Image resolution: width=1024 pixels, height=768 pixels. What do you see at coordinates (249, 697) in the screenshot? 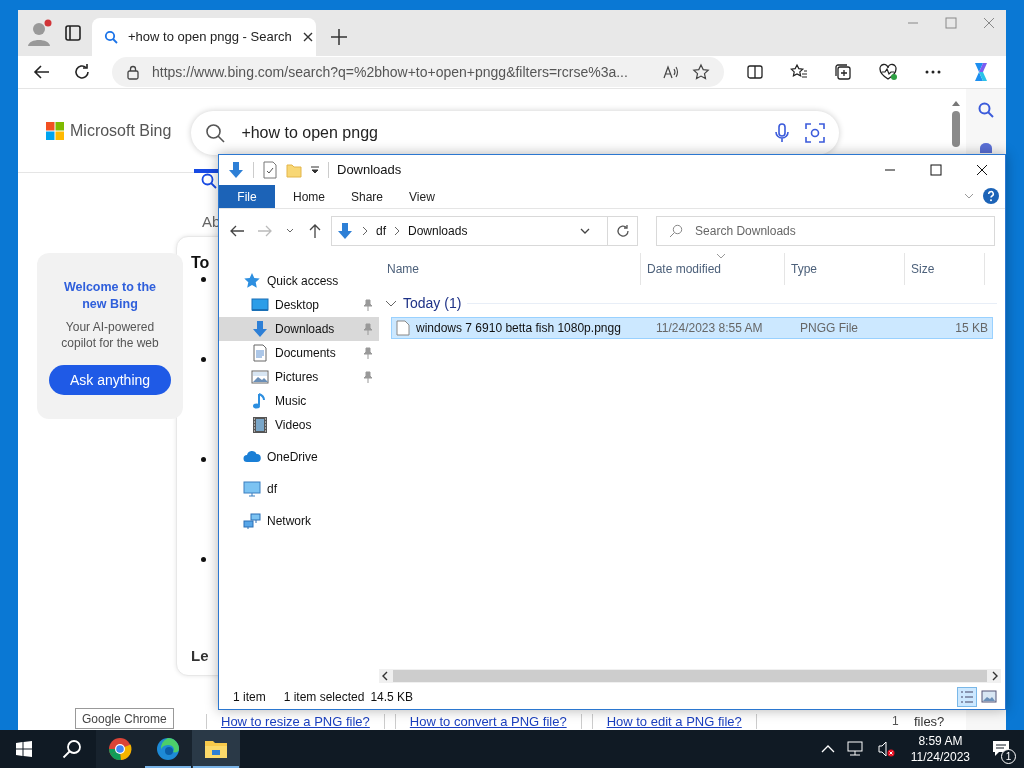
I see `status-text: 1 item` at bounding box center [249, 697].